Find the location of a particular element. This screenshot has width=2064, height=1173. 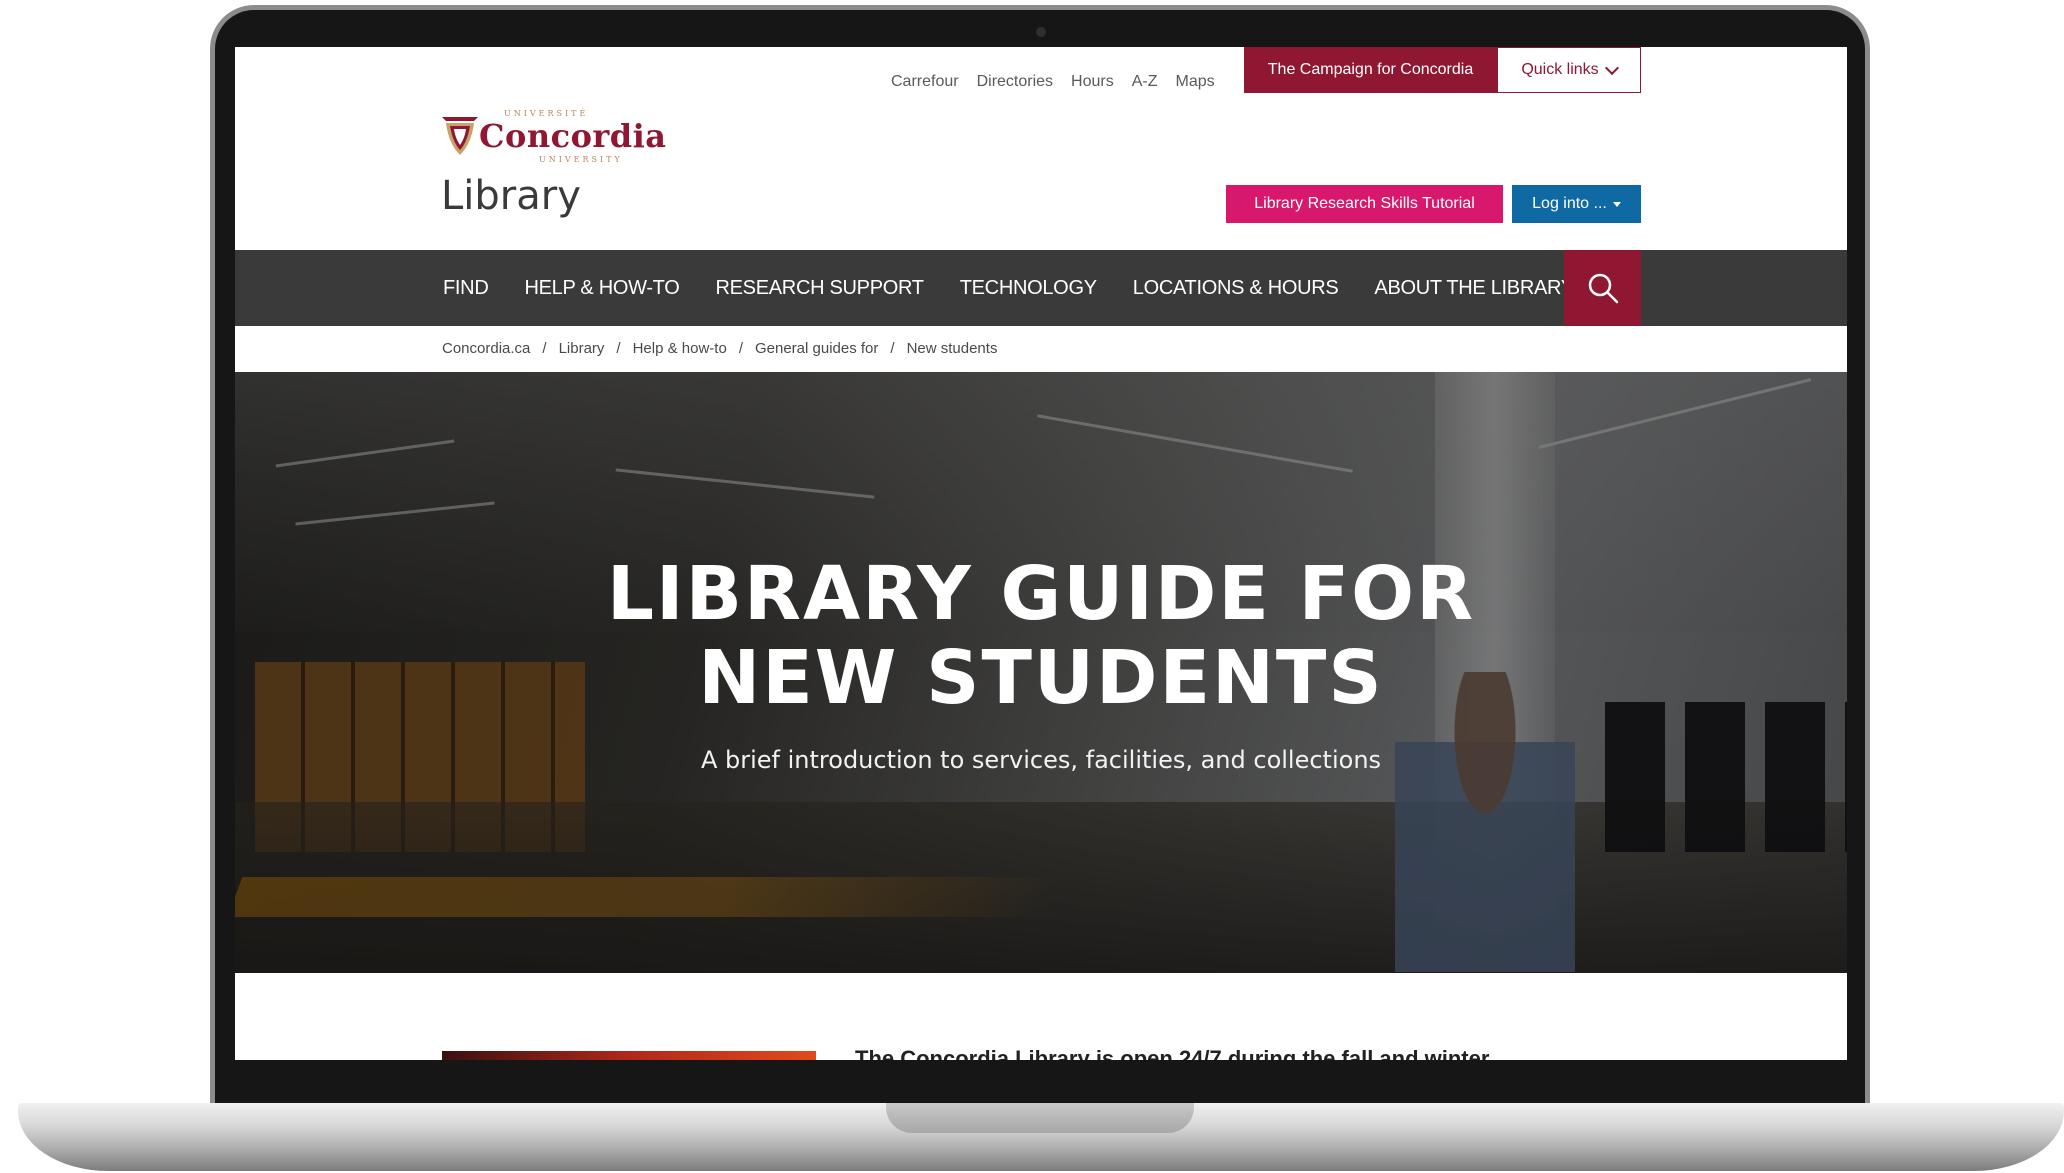

concordia-logo: UNIVERSITÉ Concordia UNIVERSITY is located at coordinates (553, 136).